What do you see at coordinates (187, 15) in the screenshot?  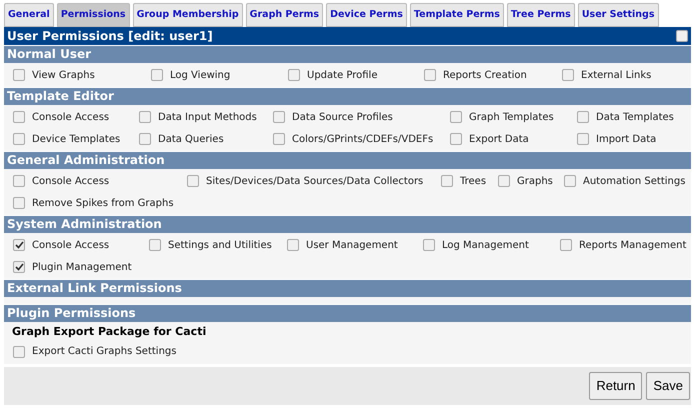 I see `tab: Group Membership` at bounding box center [187, 15].